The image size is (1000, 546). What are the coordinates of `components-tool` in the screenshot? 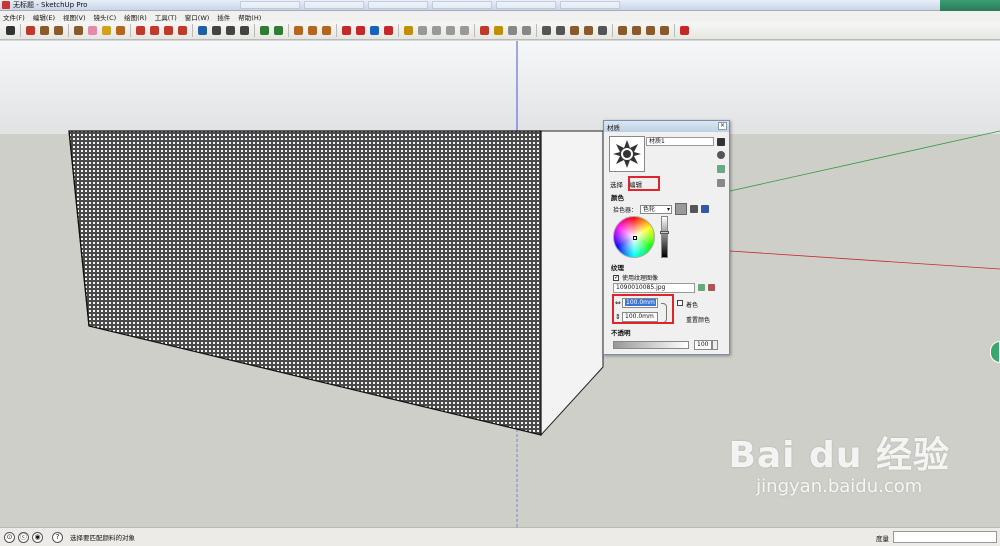 It's located at (374, 30).